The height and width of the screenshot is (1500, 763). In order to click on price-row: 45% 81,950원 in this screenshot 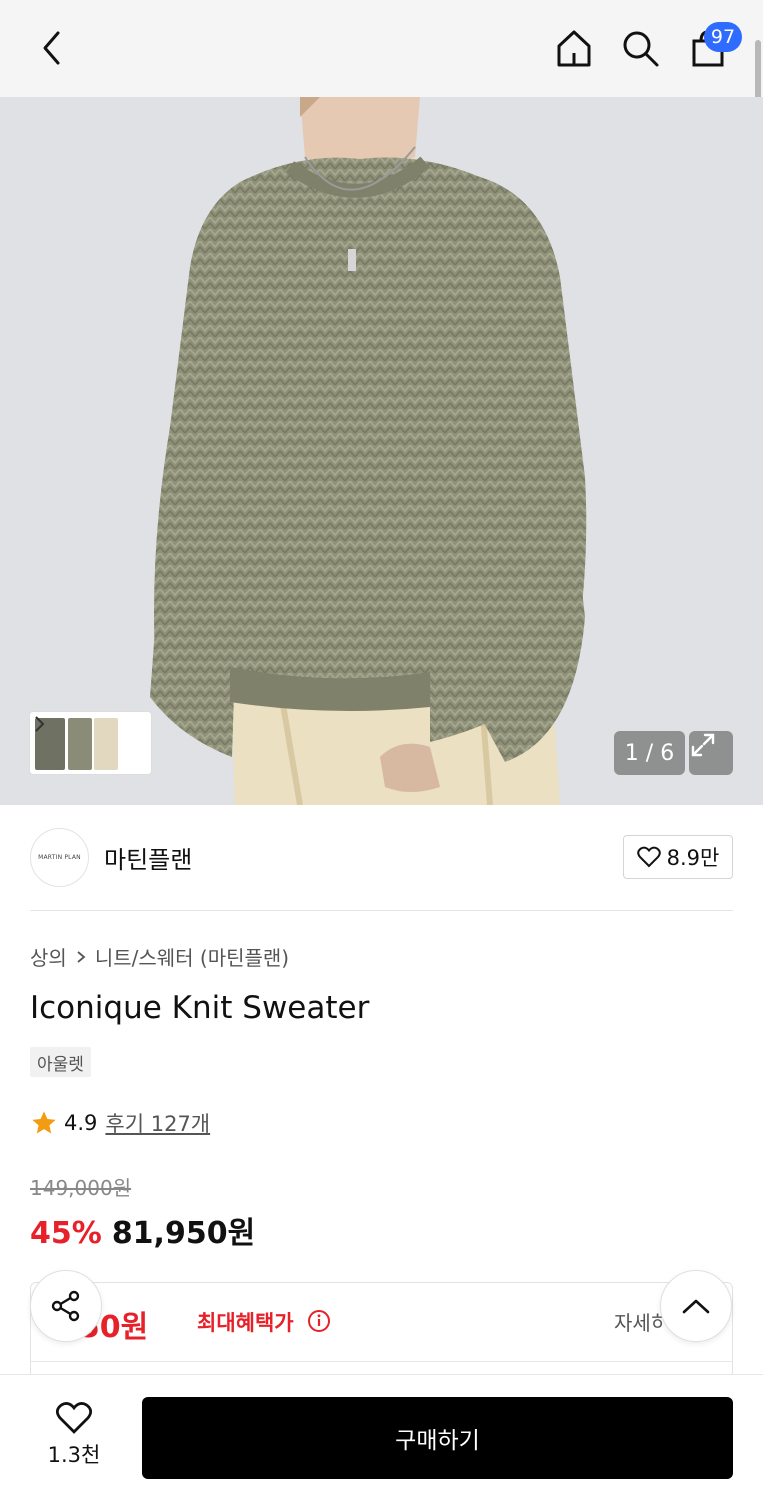, I will do `click(142, 1230)`.